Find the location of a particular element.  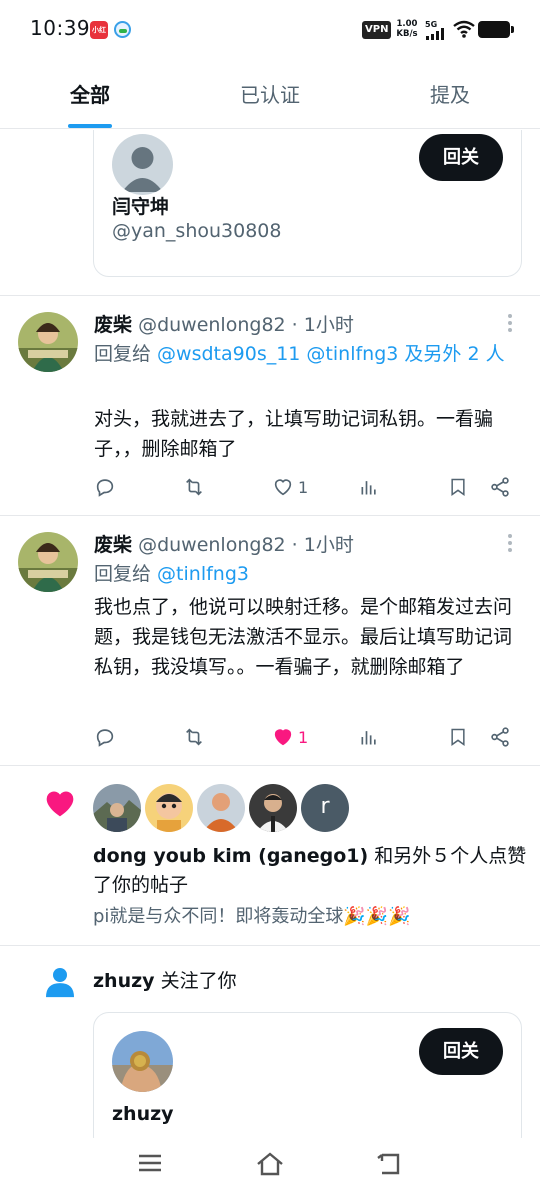

user-card: 回关 zhuzy is located at coordinates (307, 1075).